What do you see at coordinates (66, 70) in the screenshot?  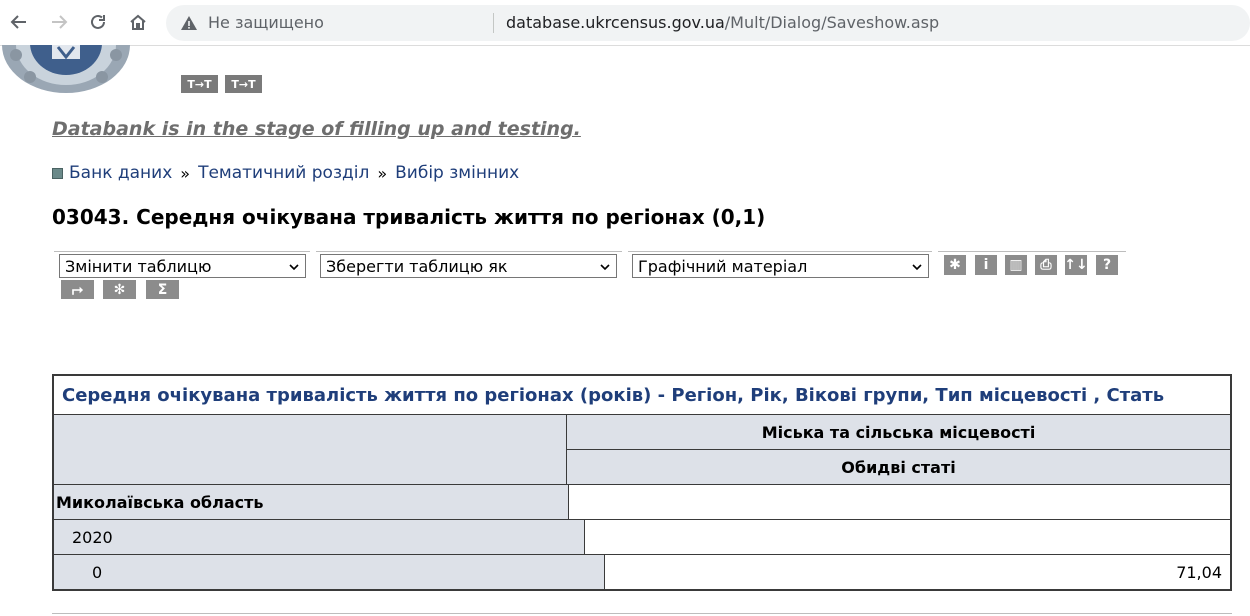 I see `ukrstat-logo` at bounding box center [66, 70].